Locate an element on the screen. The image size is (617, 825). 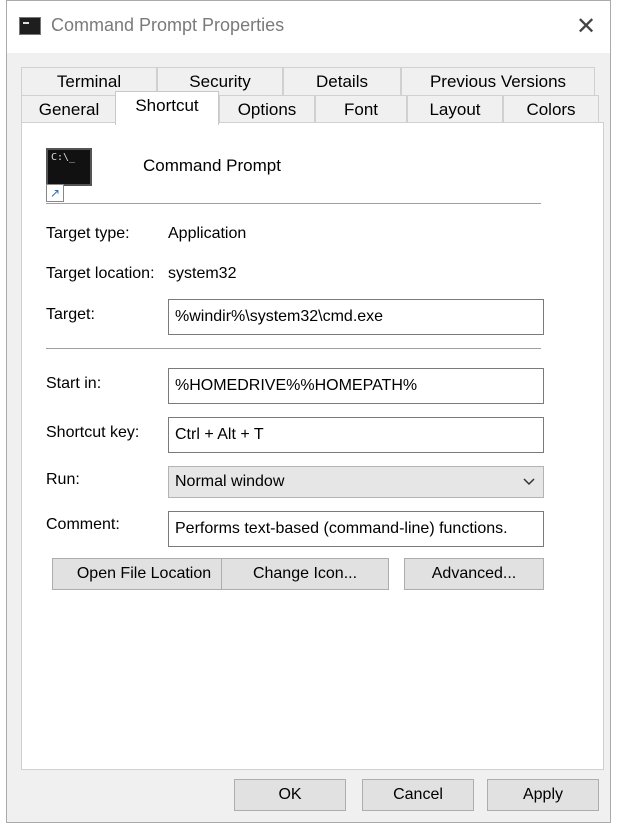
start-in-field: %HOMEDRIVE%%HOMEPATH% is located at coordinates (356, 386).